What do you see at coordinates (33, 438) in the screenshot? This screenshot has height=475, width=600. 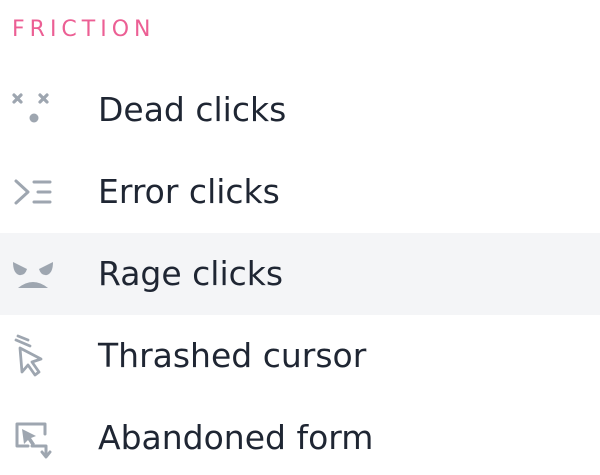 I see `abandoned-form-icon` at bounding box center [33, 438].